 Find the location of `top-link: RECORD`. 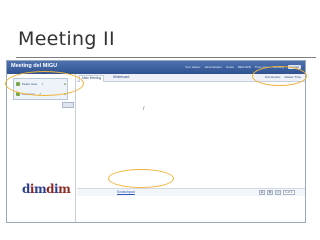

top-link: RECORD is located at coordinates (244, 67).